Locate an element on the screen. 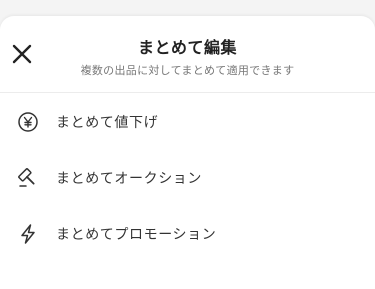 Image resolution: width=375 pixels, height=289 pixels. menu-item-label: まとめてプロモーション is located at coordinates (136, 235).